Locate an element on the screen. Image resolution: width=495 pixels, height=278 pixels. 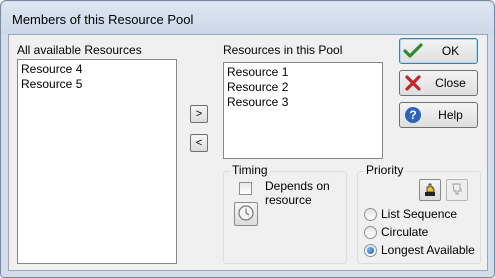
list-item: Resource 5 is located at coordinates (97, 84).